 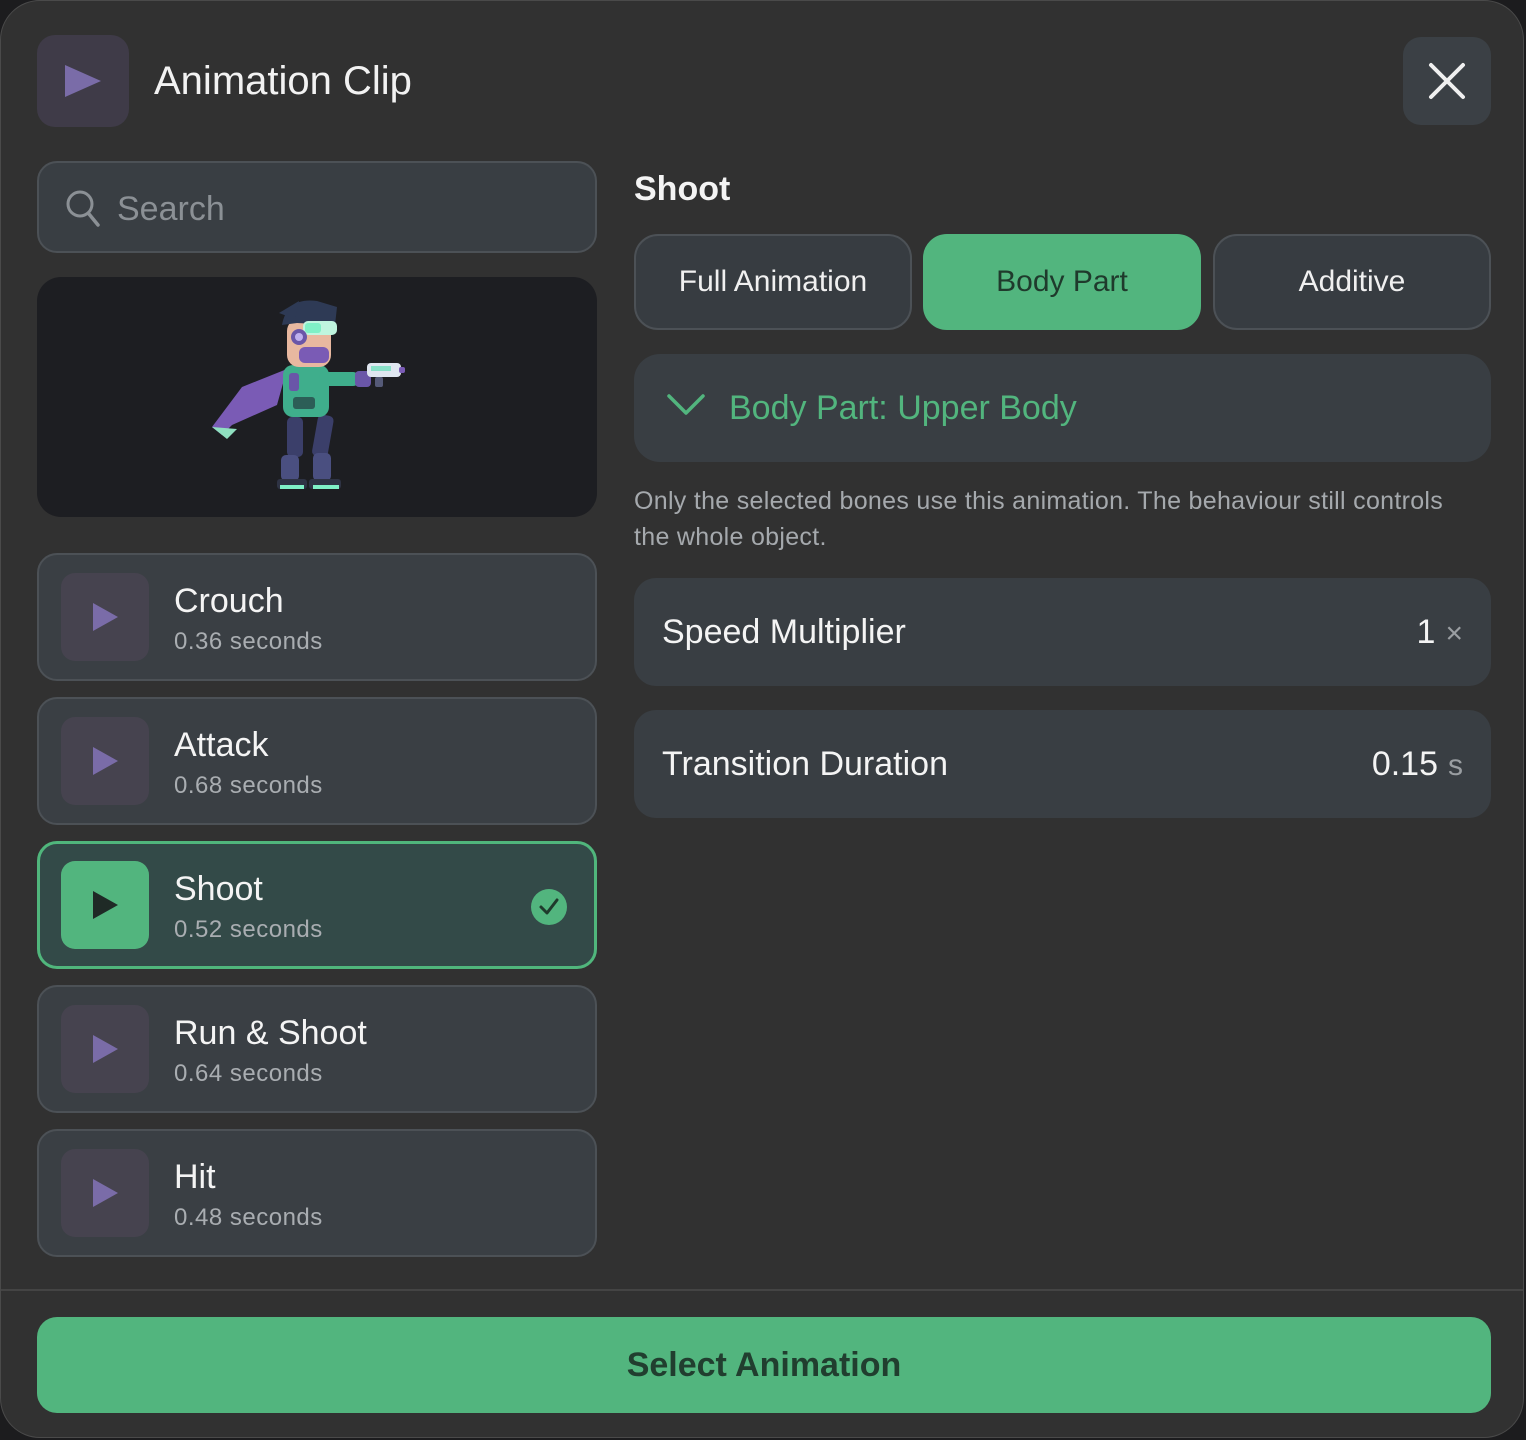 I want to click on clip-duration: 0.52 seconds, so click(x=248, y=929).